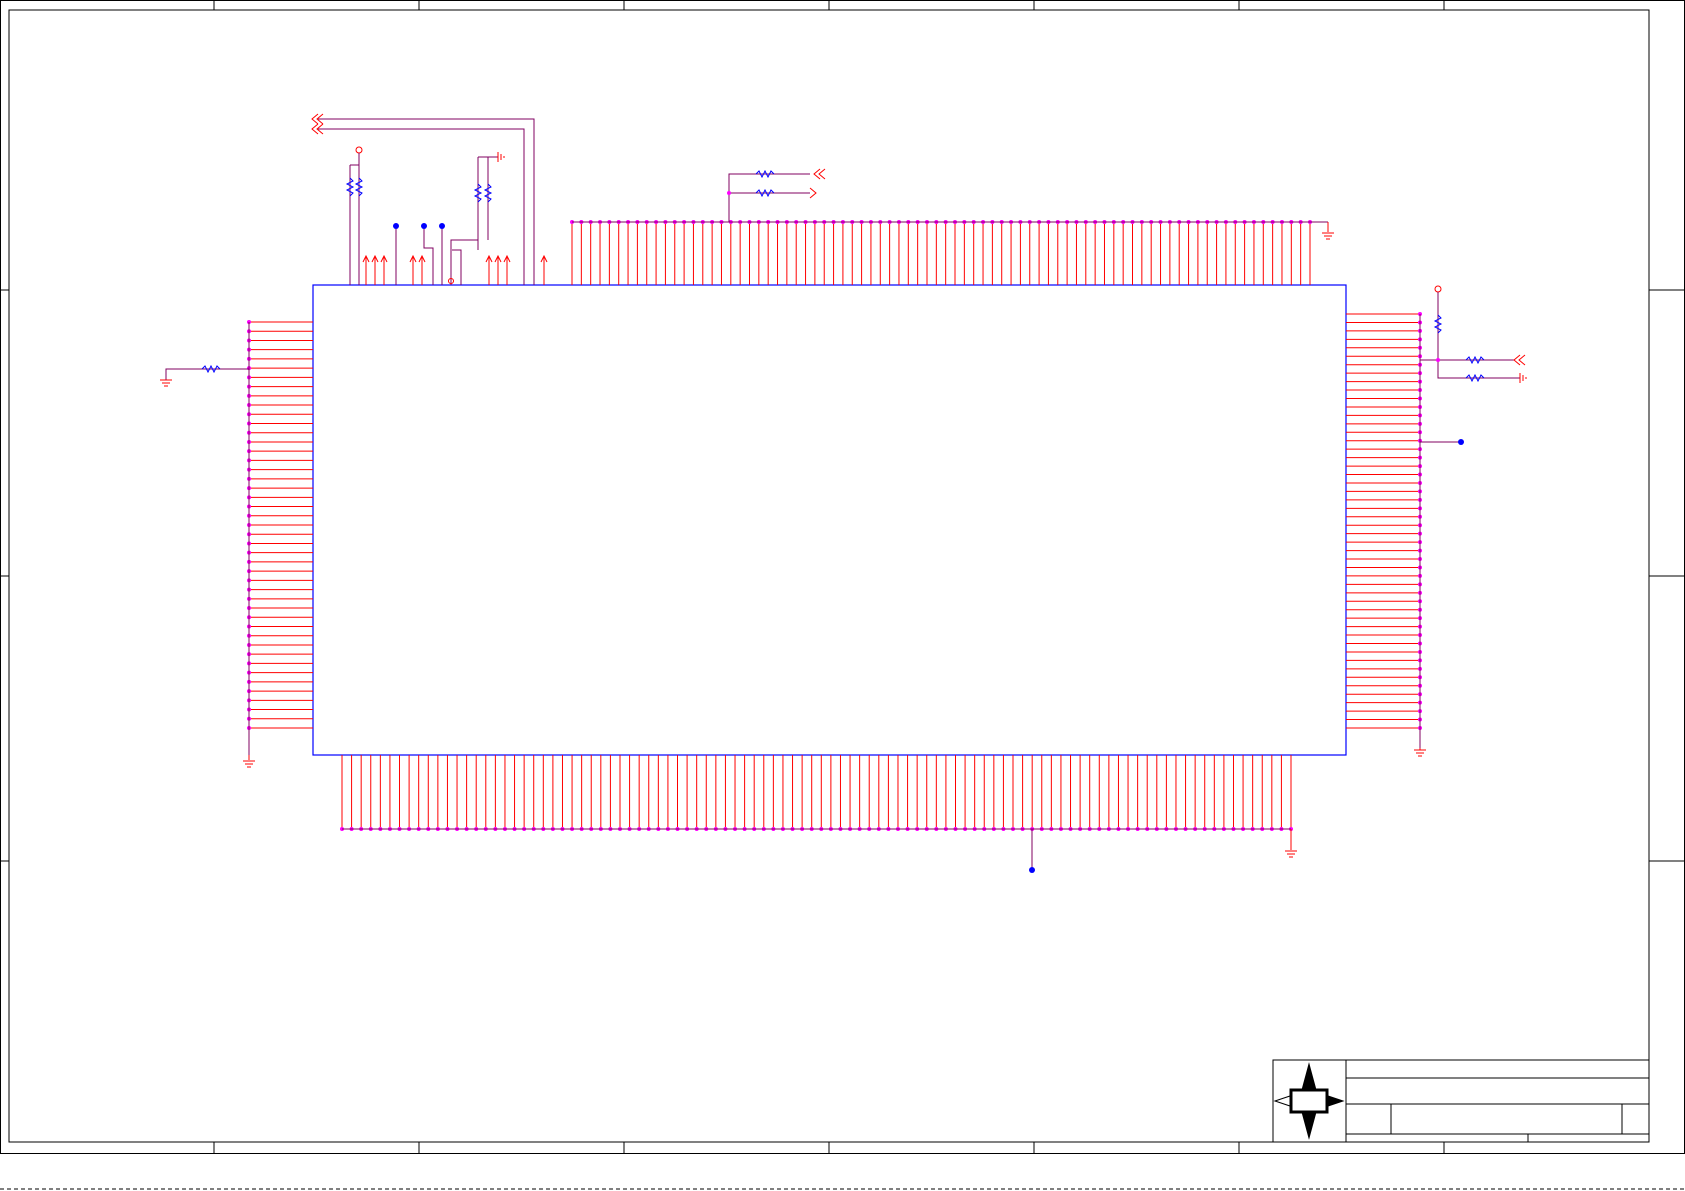  Describe the element at coordinates (816, 793) in the screenshot. I see `bottom-pins` at that location.